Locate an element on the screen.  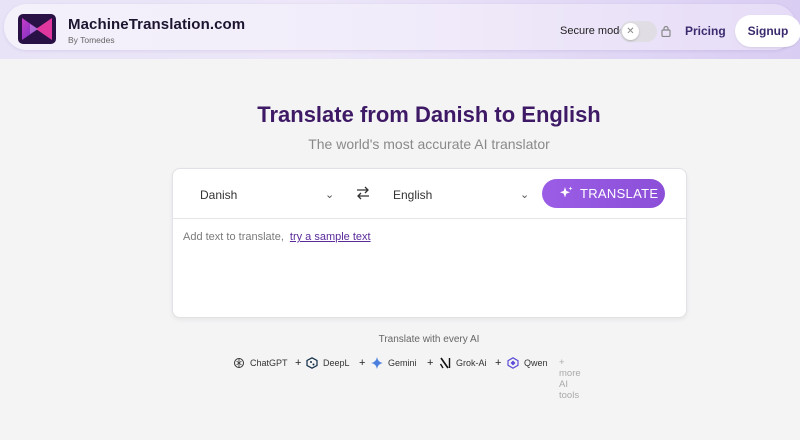
page-subtitle: The world's most accurate AI translator is located at coordinates (429, 144).